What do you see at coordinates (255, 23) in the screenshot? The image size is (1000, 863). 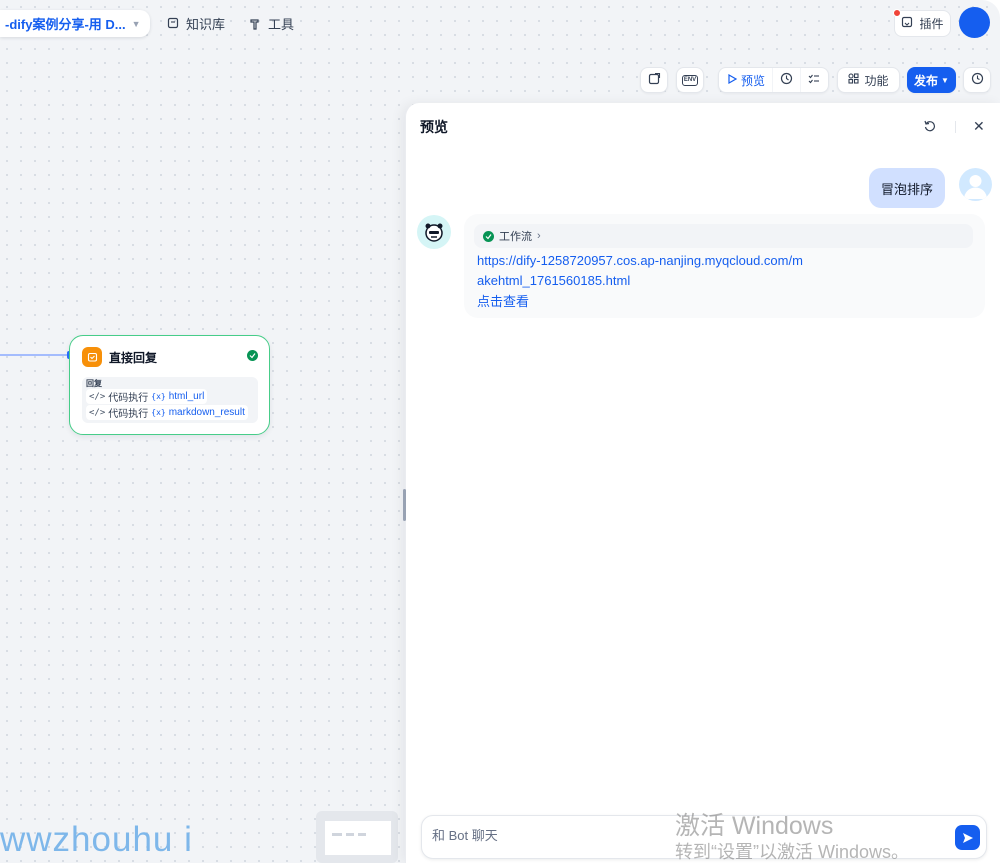 I see `hammer-icon` at bounding box center [255, 23].